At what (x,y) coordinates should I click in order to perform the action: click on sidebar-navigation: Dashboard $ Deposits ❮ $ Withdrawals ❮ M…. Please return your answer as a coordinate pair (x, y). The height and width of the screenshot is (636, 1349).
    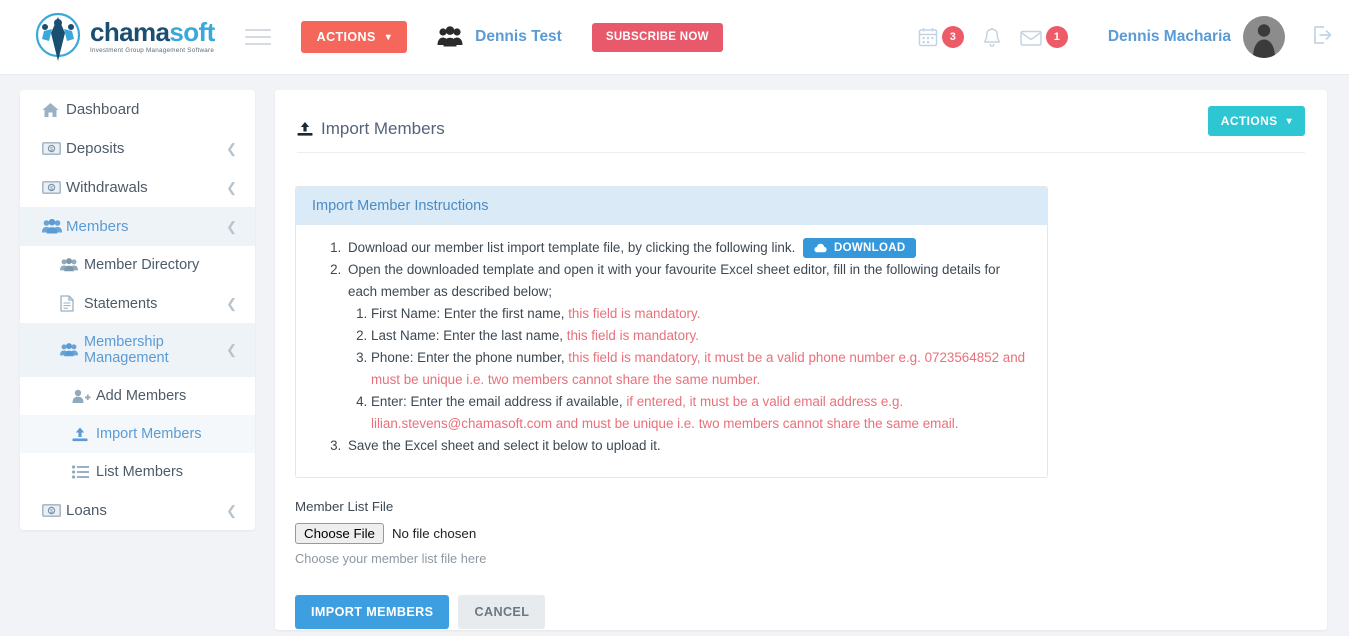
    Looking at the image, I should click on (137, 310).